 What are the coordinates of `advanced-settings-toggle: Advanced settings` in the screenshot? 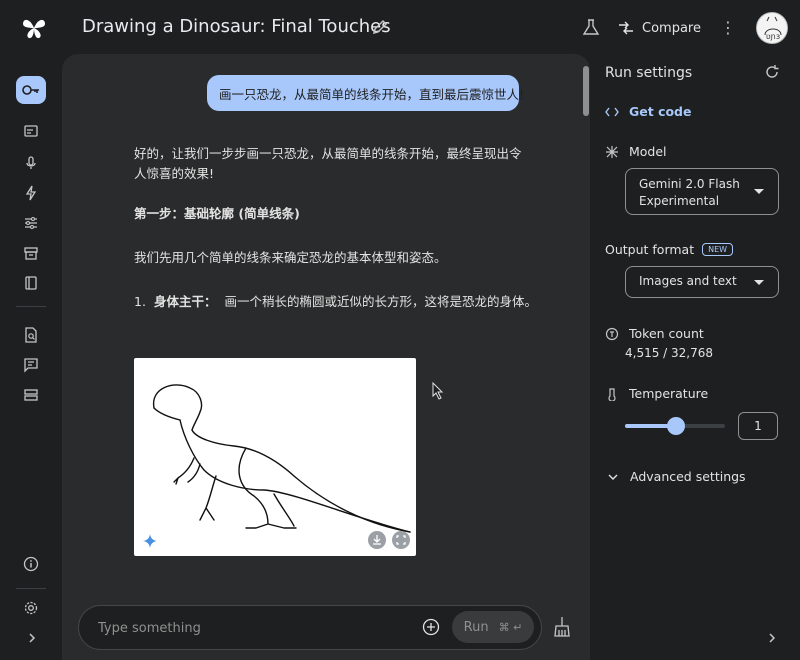 It's located at (677, 476).